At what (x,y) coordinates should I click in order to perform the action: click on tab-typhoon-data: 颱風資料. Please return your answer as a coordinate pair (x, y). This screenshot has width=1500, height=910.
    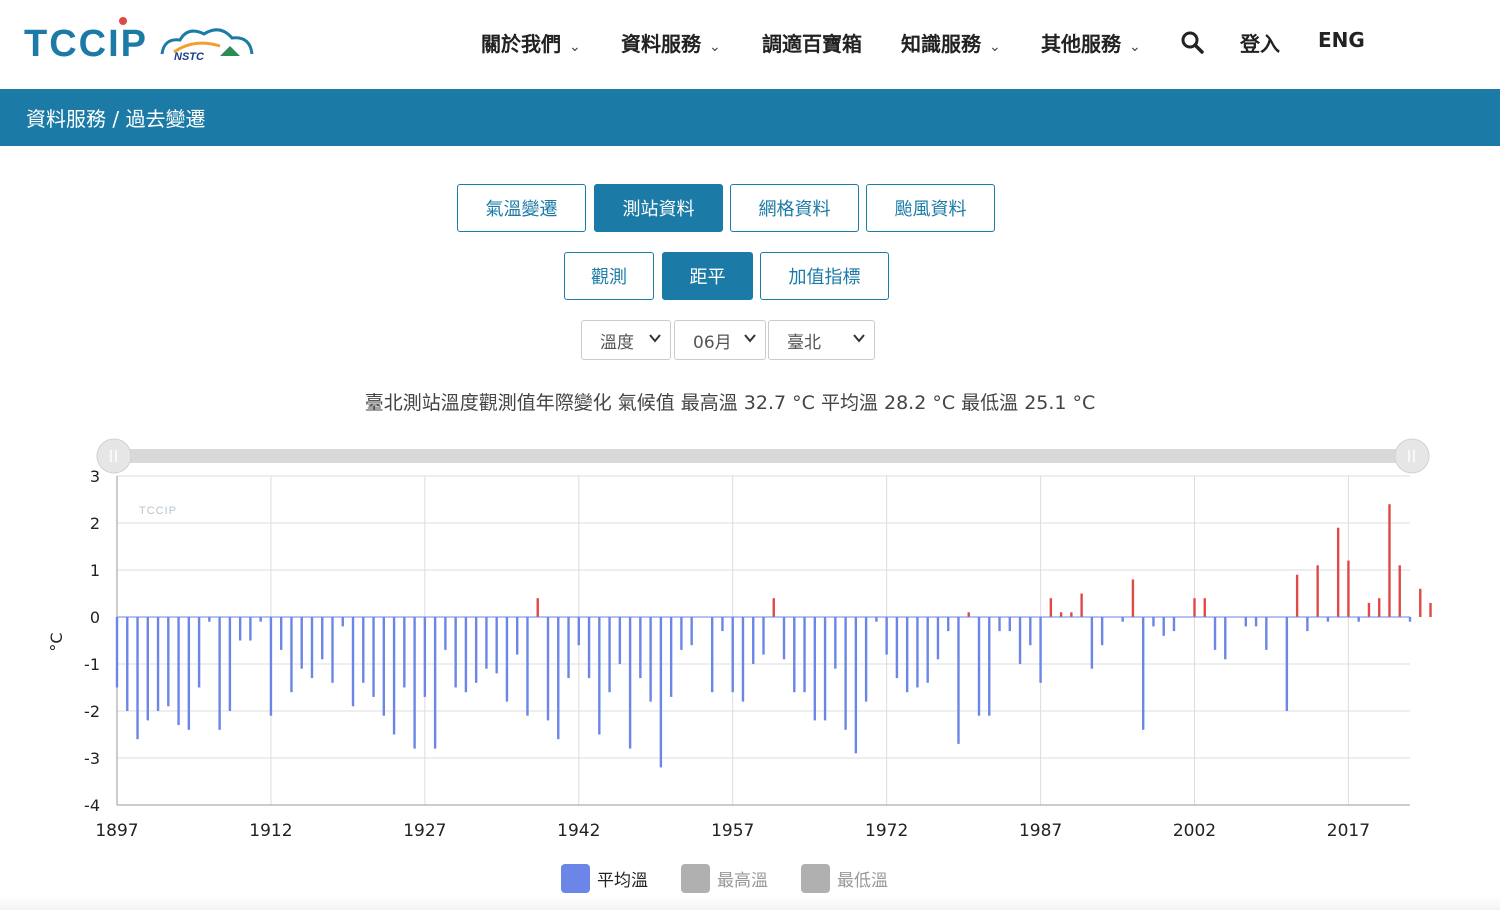
    Looking at the image, I should click on (930, 208).